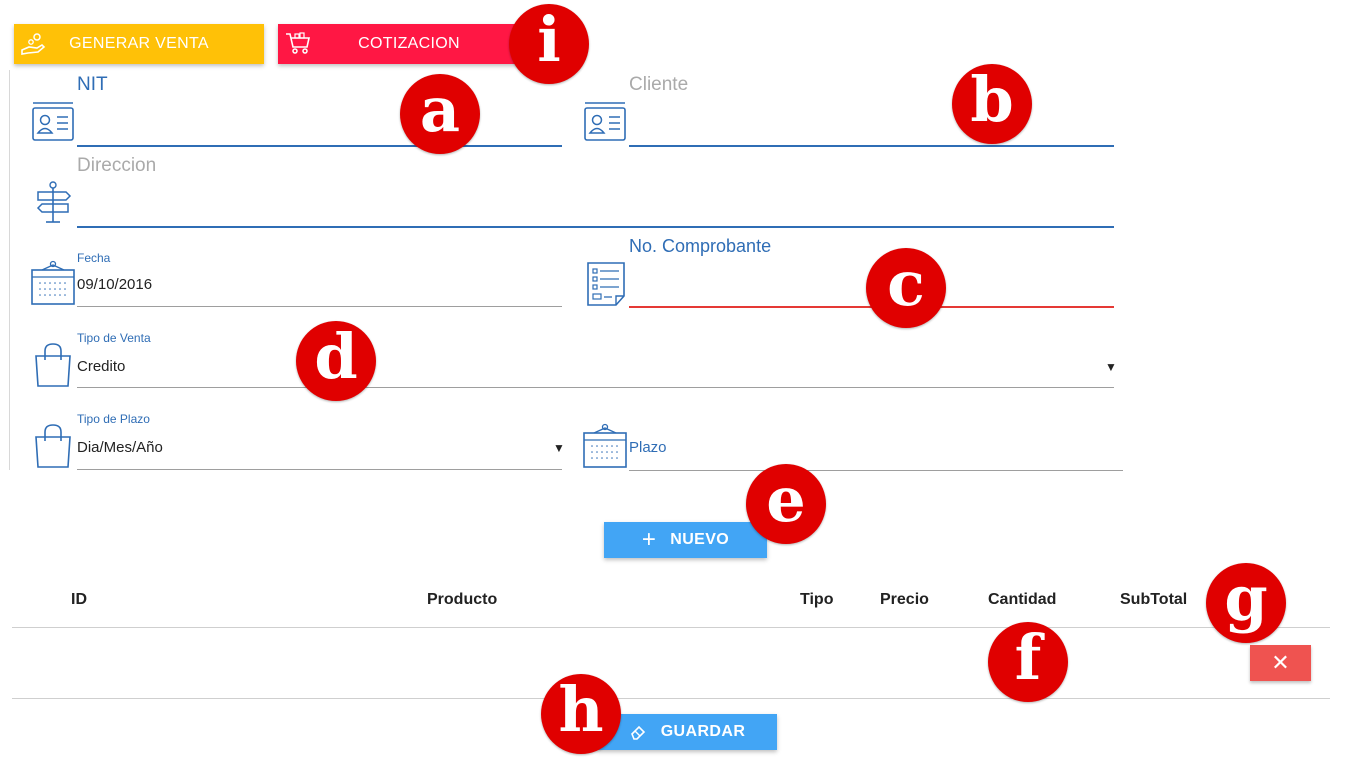 This screenshot has width=1366, height=768. Describe the element at coordinates (1154, 599) in the screenshot. I see `column-header-subtotal: SubTotal` at that location.